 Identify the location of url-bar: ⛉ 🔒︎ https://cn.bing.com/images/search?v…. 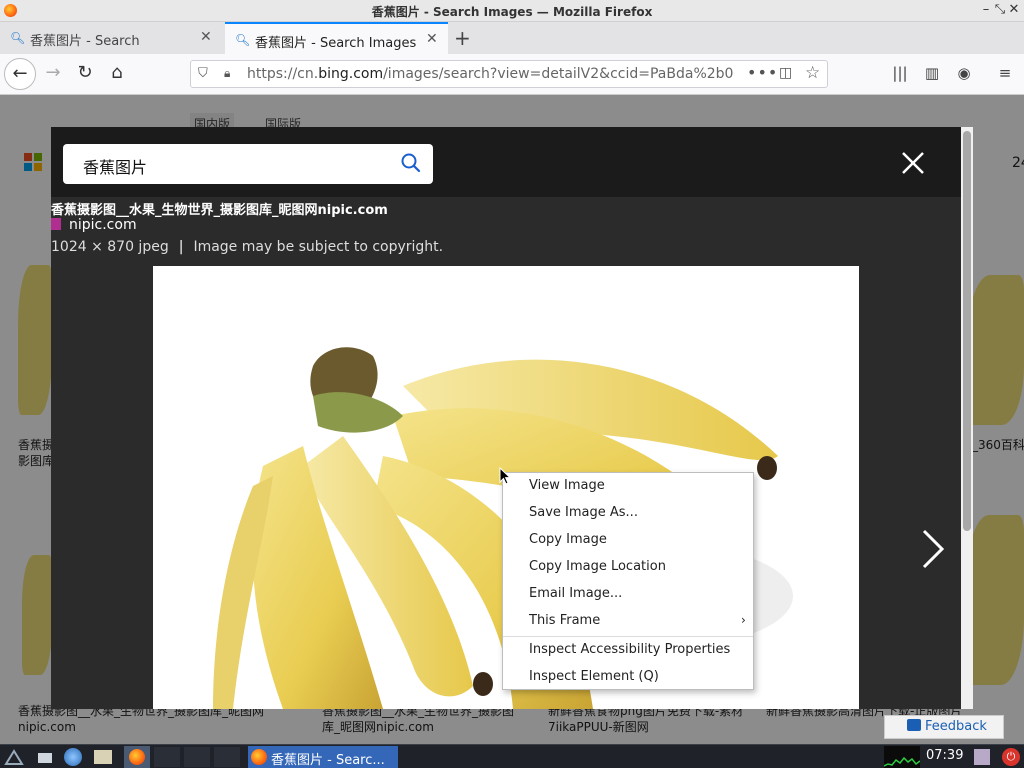
(509, 74).